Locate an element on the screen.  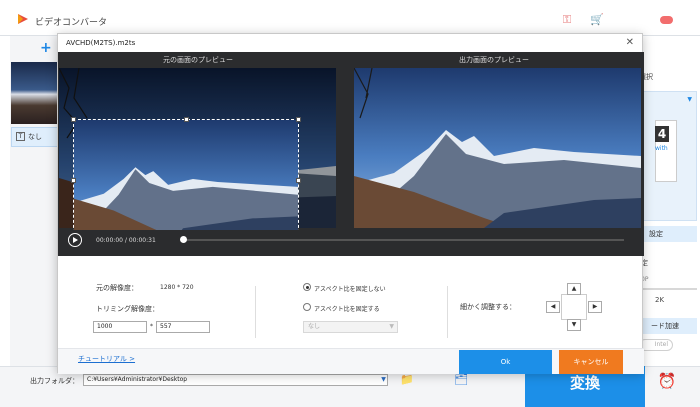
crop-frame is located at coordinates (186, 181).